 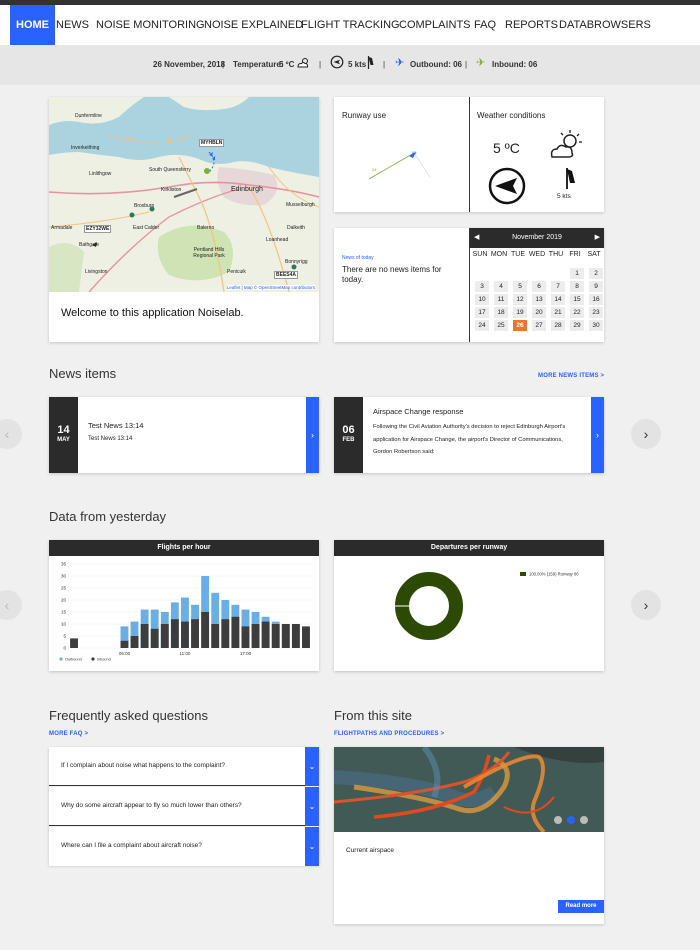 I want to click on nav-flight-tracking: FLIGHT TRACKING, so click(x=350, y=25).